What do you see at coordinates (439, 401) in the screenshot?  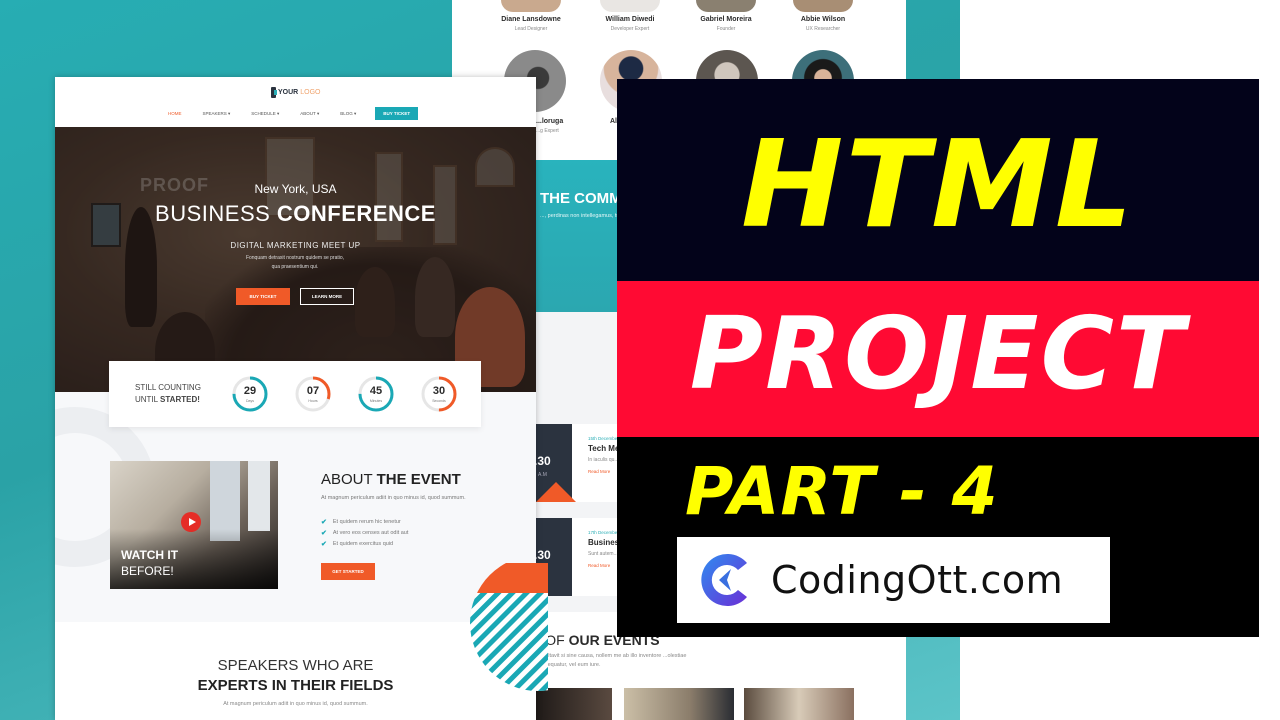 I see `countdown-unit: Seconds` at bounding box center [439, 401].